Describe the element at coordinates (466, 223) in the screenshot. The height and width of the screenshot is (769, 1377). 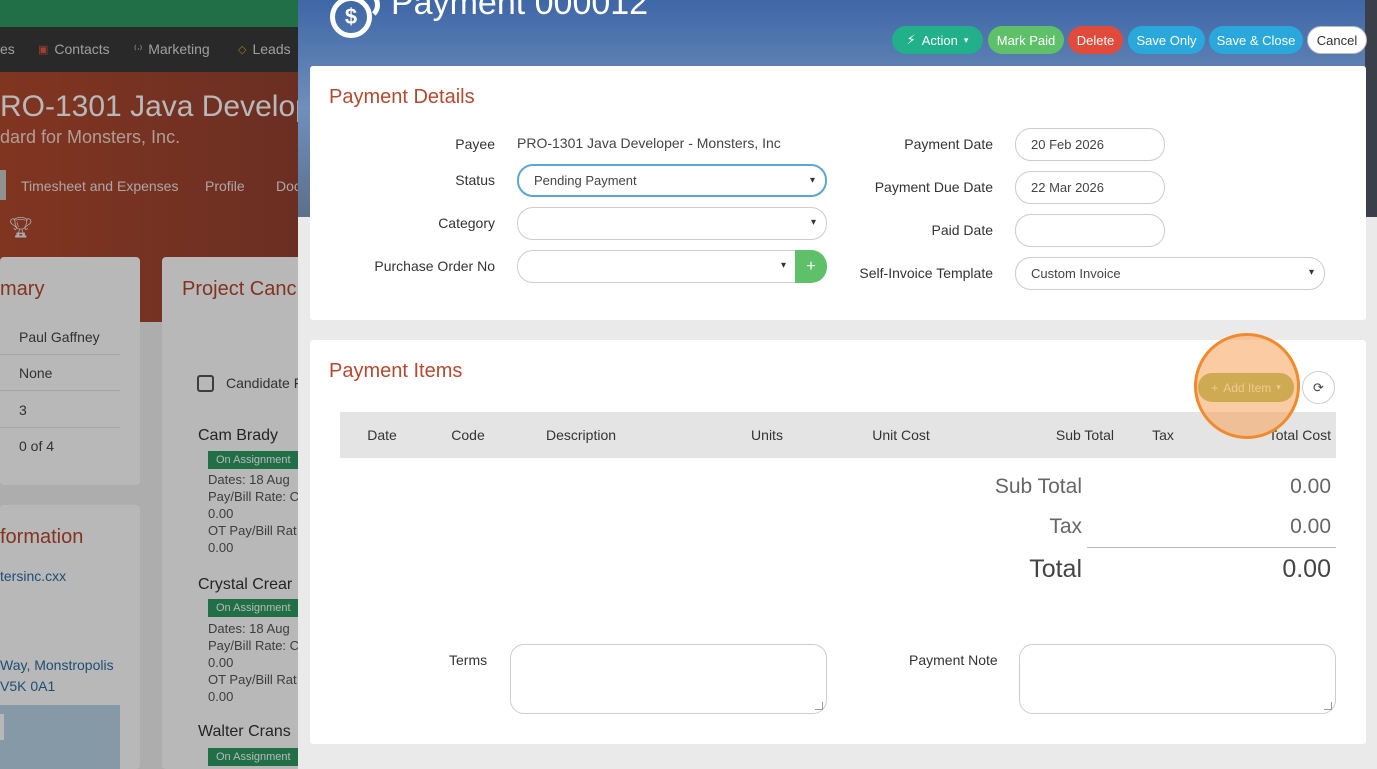
I see `category-label: Category` at that location.